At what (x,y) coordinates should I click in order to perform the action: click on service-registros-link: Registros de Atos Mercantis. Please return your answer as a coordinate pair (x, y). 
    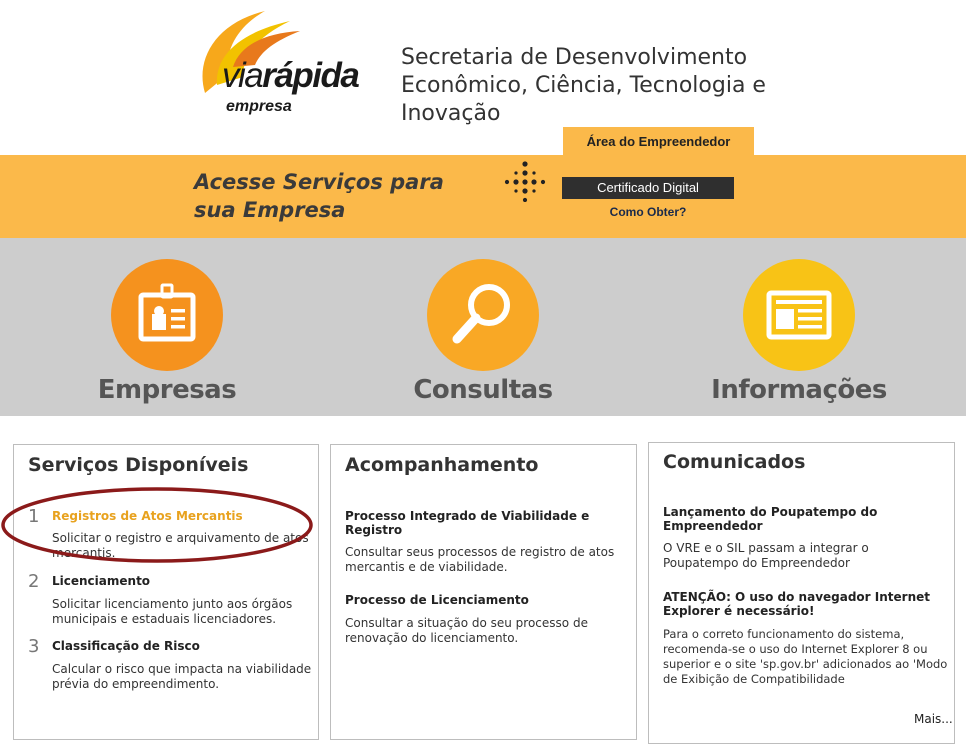
    Looking at the image, I should click on (147, 516).